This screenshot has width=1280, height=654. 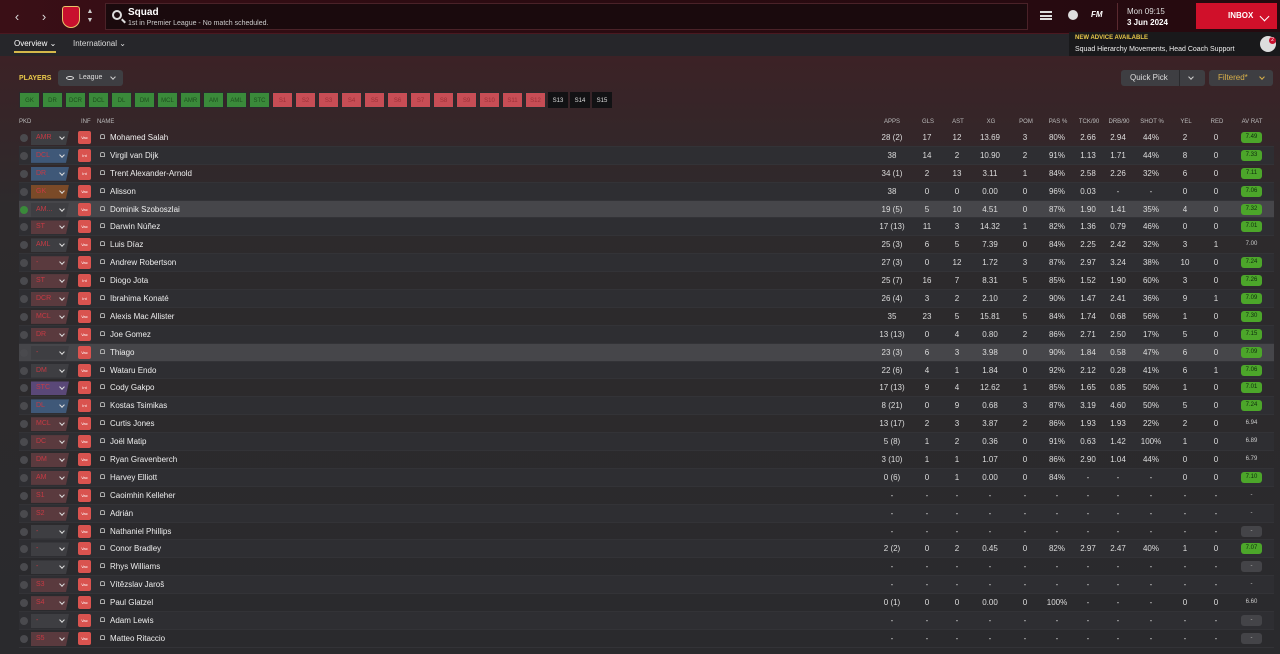 I want to click on position-filter-chip: AMR, so click(x=190, y=100).